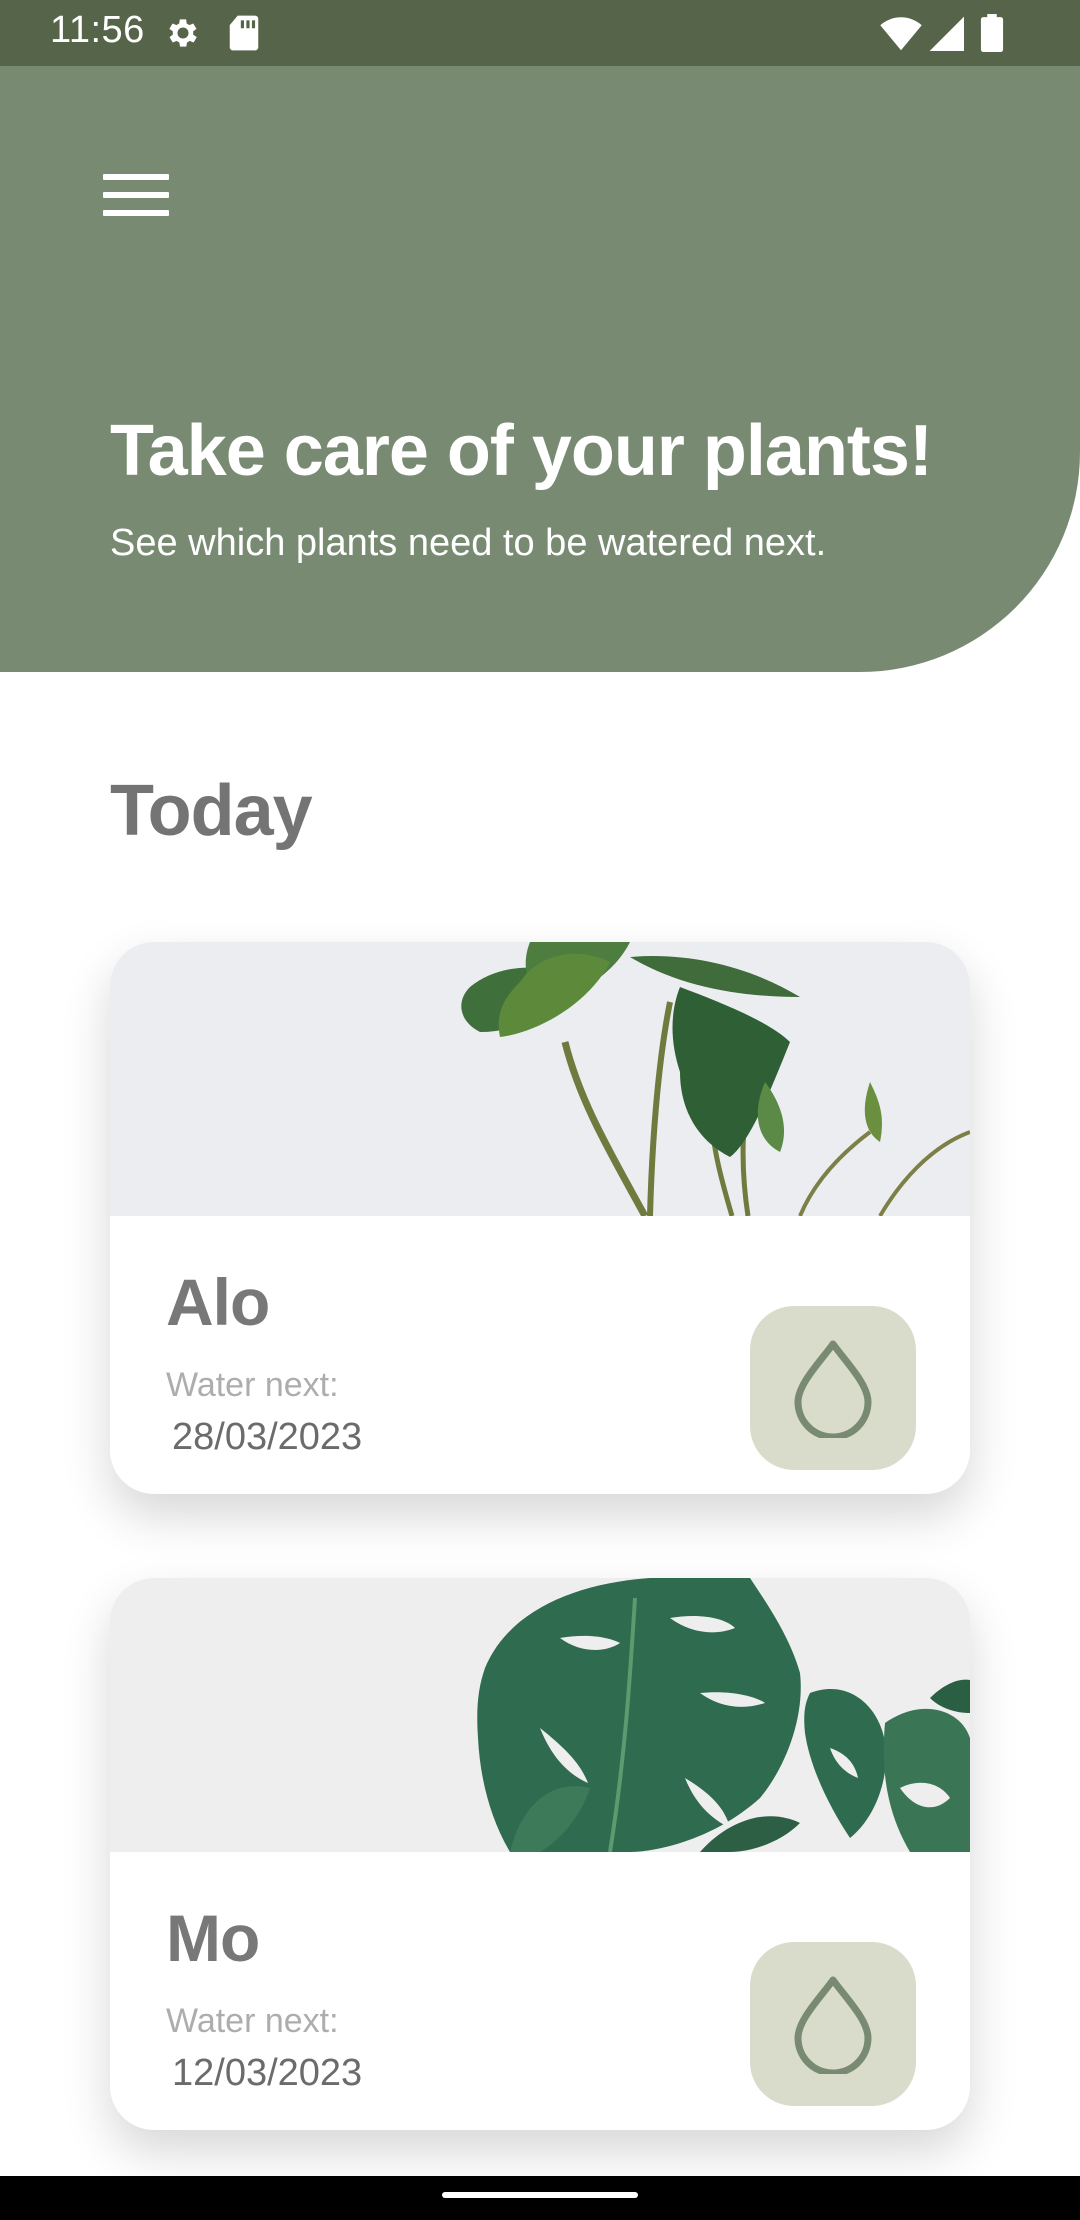 This screenshot has height=2220, width=1080. I want to click on signal-icon, so click(946, 33).